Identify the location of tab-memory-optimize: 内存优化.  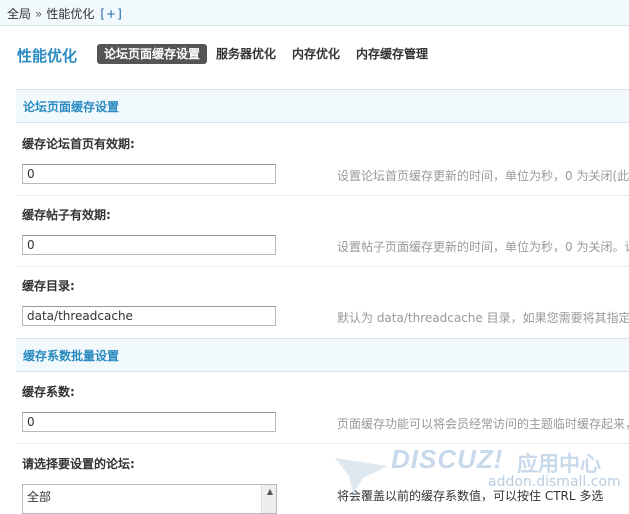
(316, 54).